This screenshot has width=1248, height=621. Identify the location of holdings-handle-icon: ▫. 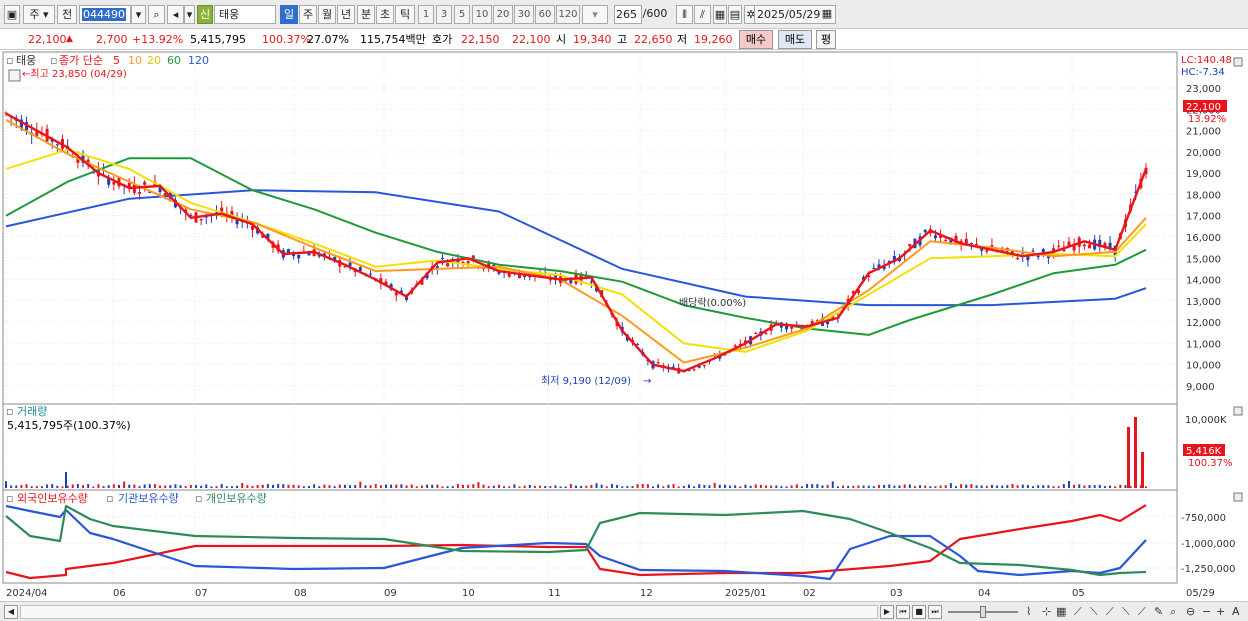
(9, 498).